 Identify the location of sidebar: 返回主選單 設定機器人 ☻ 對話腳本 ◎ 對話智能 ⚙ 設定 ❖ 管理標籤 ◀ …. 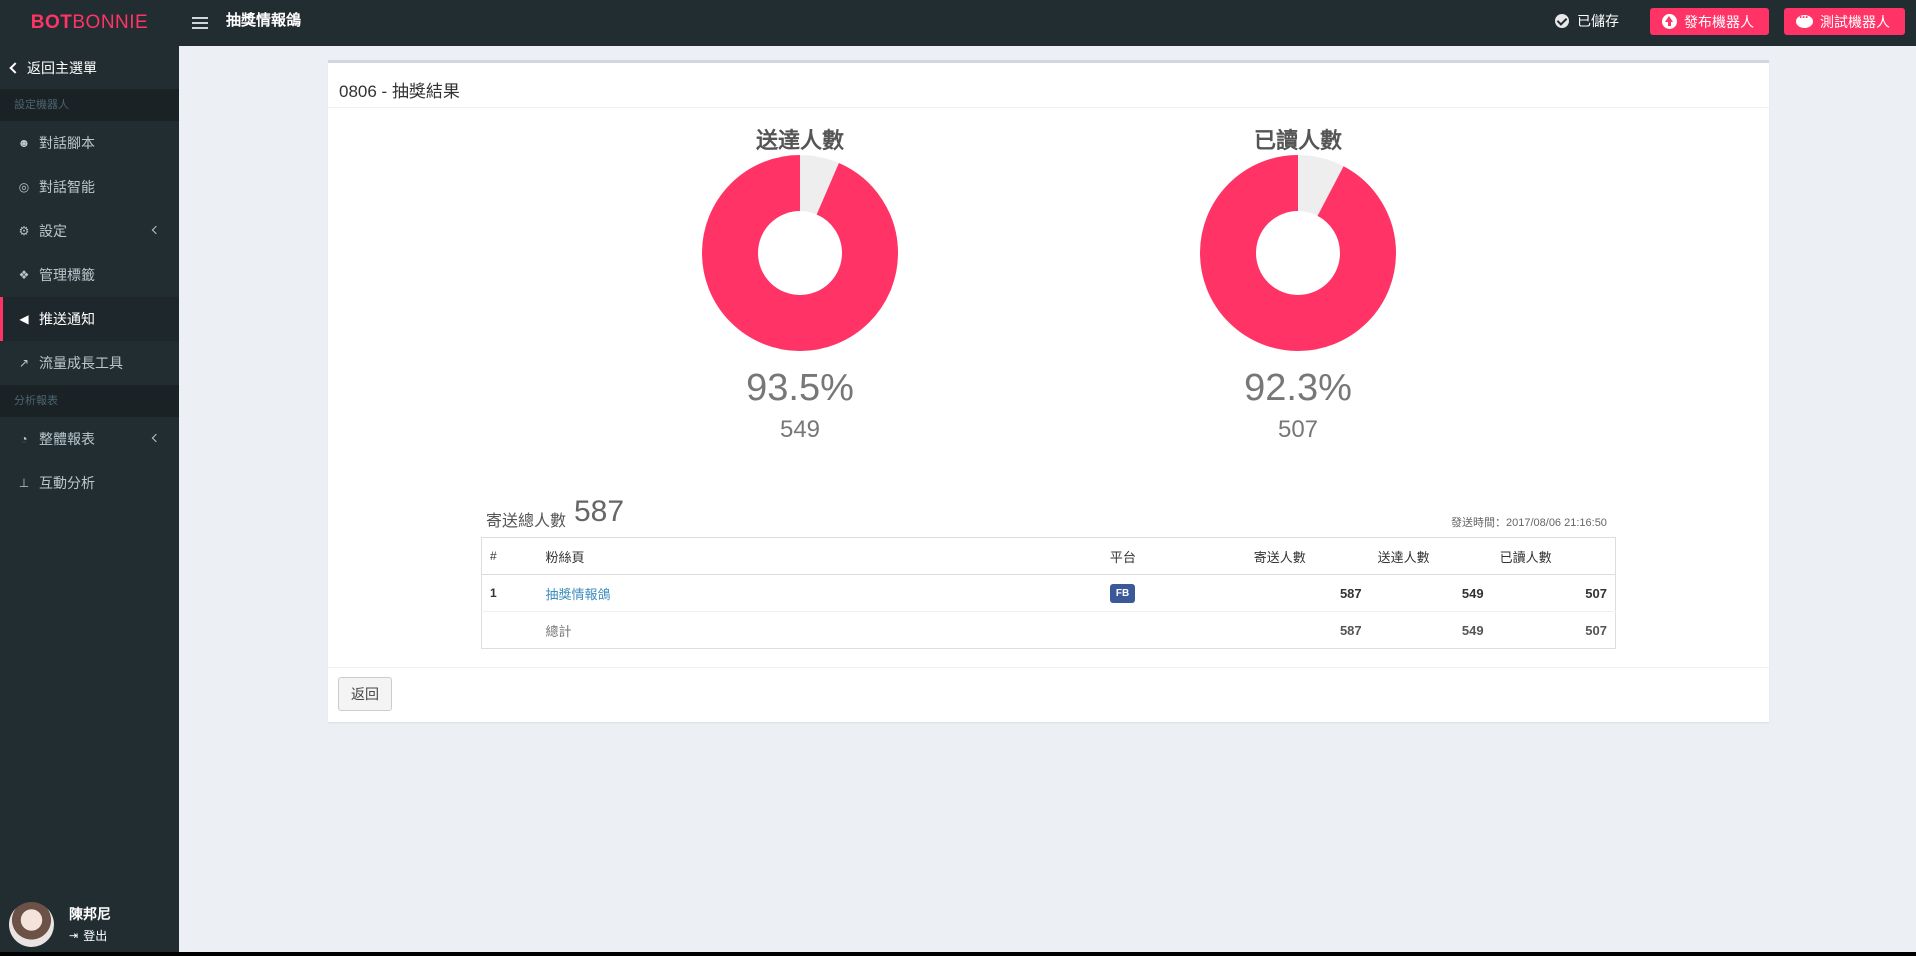
(89, 499).